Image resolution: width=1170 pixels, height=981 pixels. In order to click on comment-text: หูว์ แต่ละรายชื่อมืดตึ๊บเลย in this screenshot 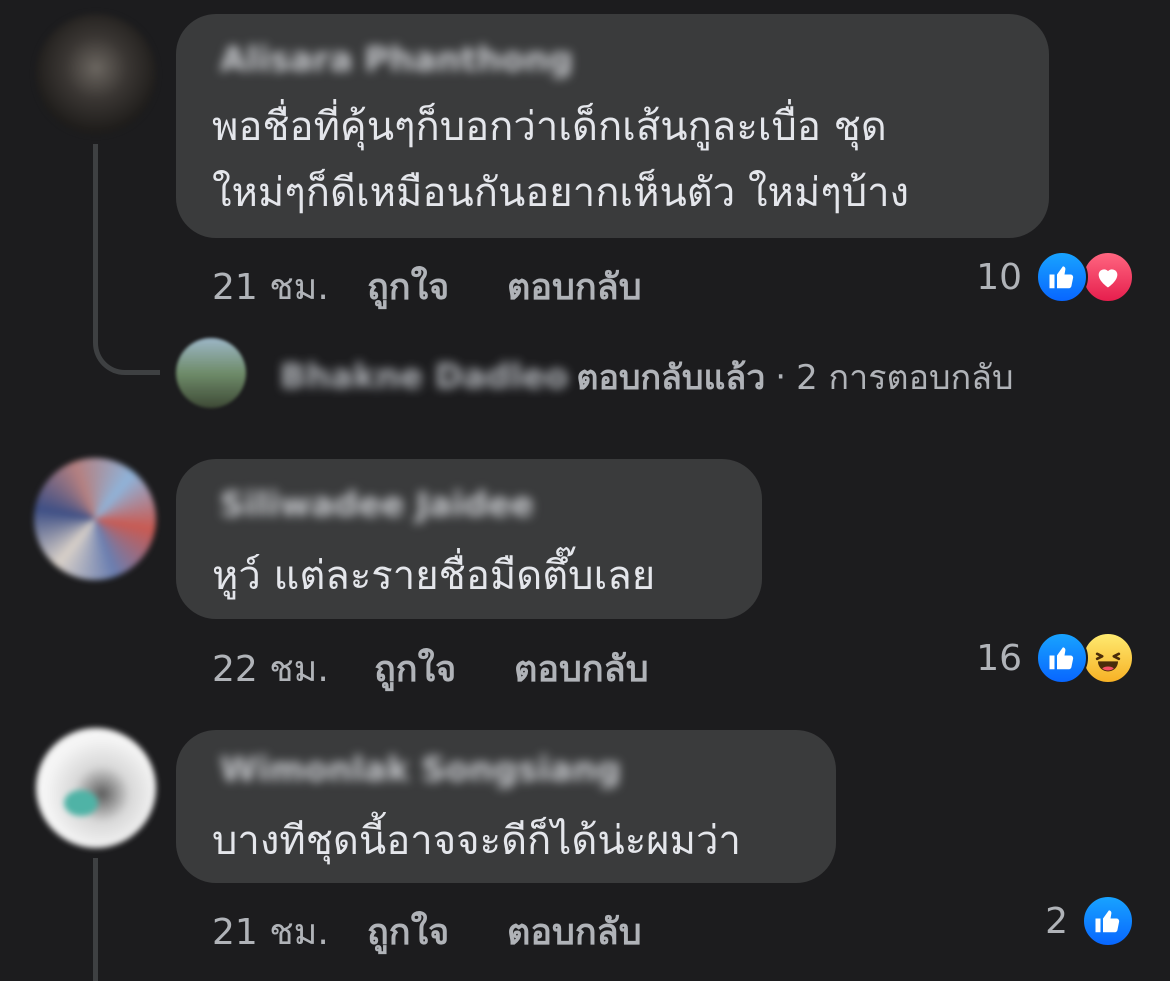, I will do `click(433, 576)`.